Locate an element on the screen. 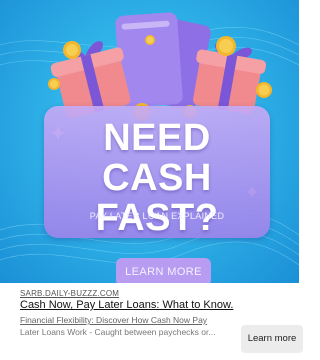 Image resolution: width=320 pixels, height=360 pixels. ad-subline: PAY LATER LOAN EXPLAINED is located at coordinates (157, 216).